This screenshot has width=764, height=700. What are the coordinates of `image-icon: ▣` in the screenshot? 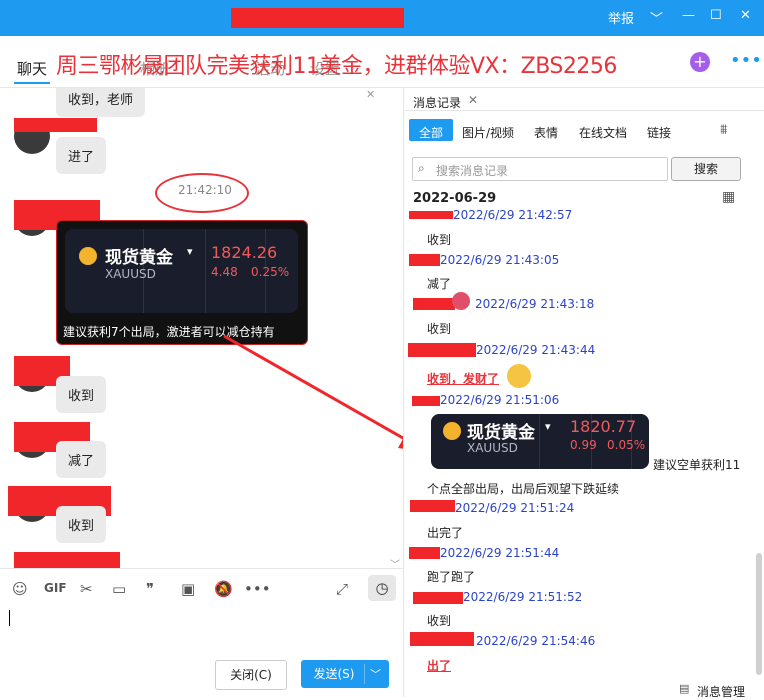 It's located at (188, 589).